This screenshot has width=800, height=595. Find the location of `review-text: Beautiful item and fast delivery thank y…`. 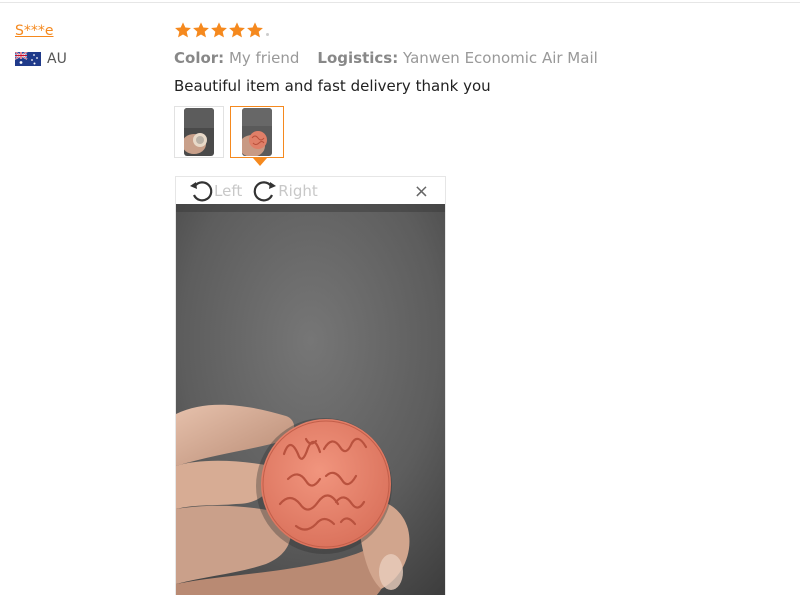

review-text: Beautiful item and fast delivery thank y… is located at coordinates (332, 86).